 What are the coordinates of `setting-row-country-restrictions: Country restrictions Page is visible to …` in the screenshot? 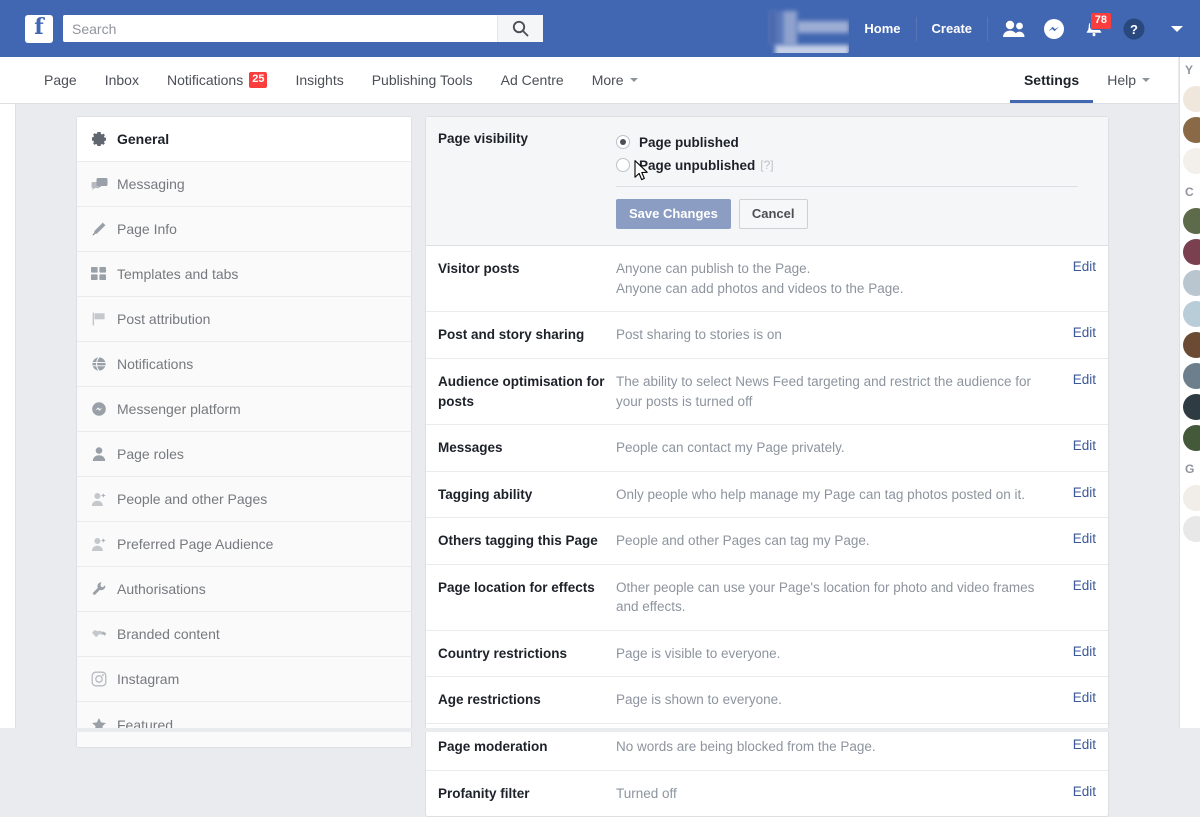 It's located at (767, 654).